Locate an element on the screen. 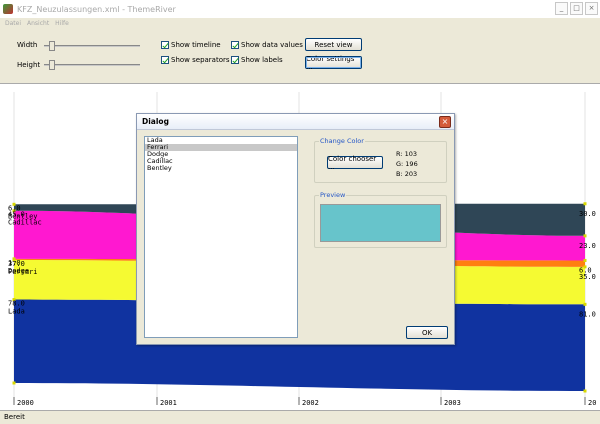 The width and height of the screenshot is (600, 424). height-slider is located at coordinates (92, 65).